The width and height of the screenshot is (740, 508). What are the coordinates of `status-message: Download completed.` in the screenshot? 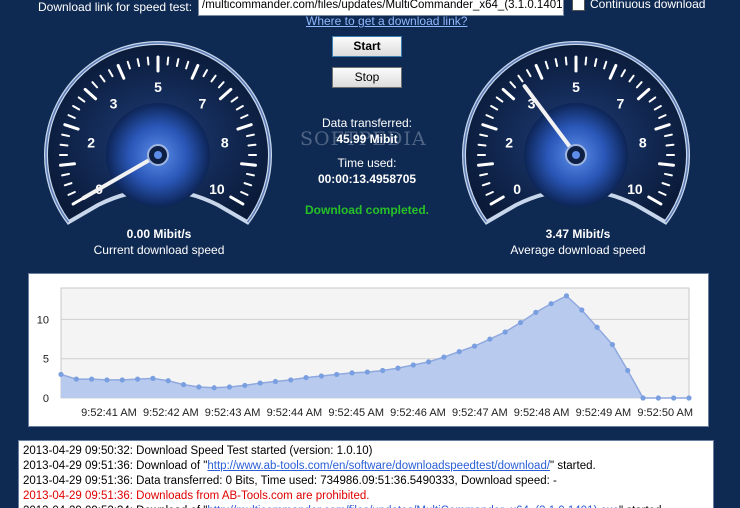 It's located at (366, 210).